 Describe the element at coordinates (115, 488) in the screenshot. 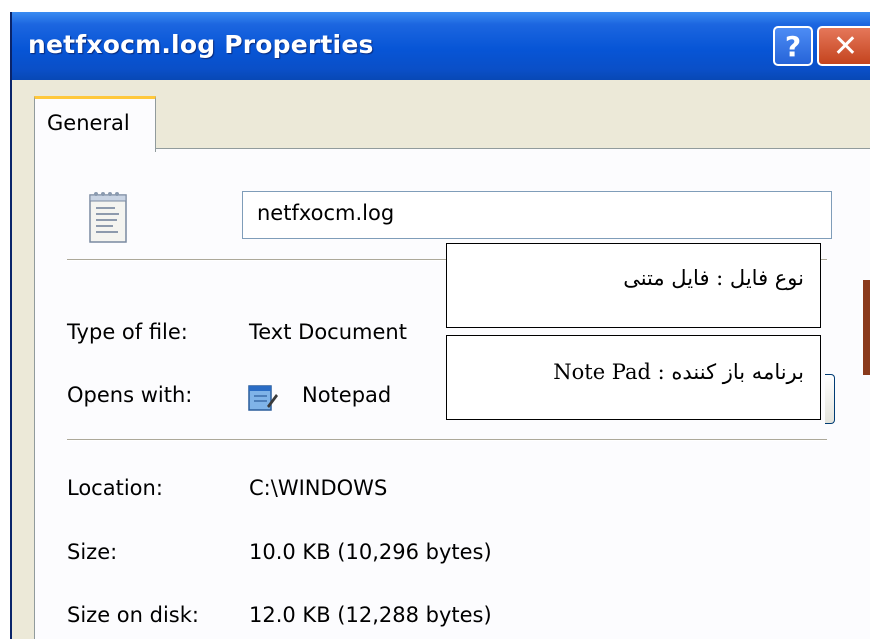

I see `location-label: Location:` at that location.